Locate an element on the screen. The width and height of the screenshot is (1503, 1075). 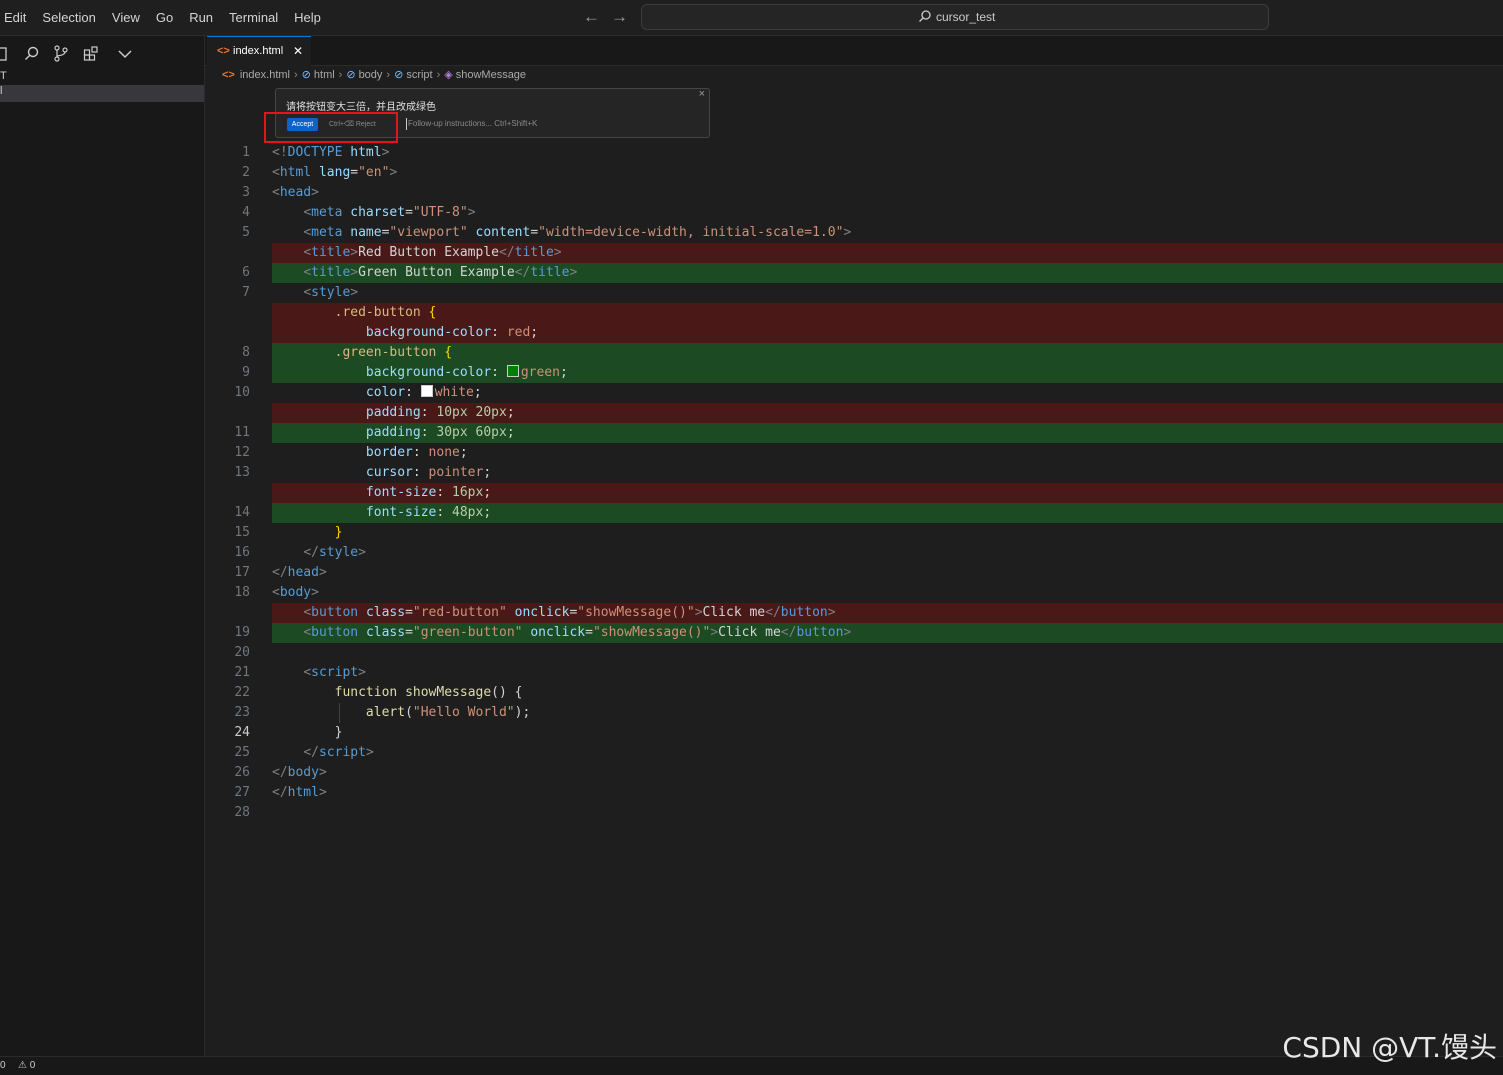
followup-input: Follow-up instructions... Ctrl+Shift+K is located at coordinates (471, 124).